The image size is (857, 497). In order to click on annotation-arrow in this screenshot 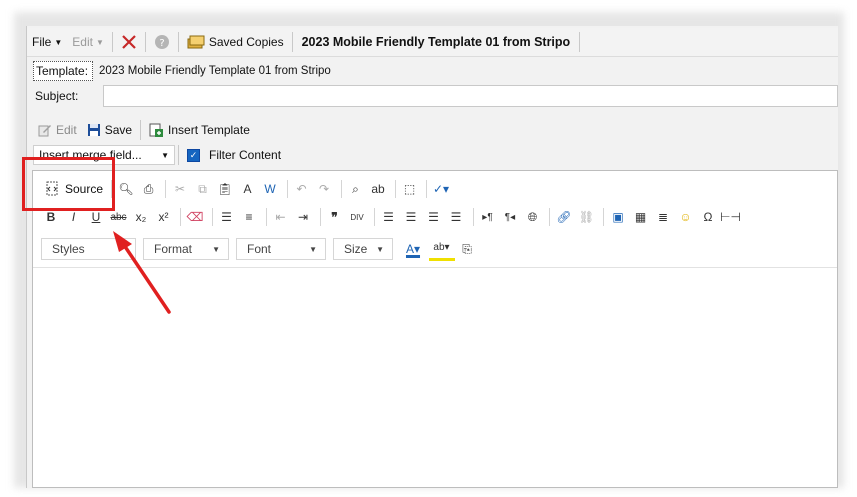, I will do `click(142, 272)`.